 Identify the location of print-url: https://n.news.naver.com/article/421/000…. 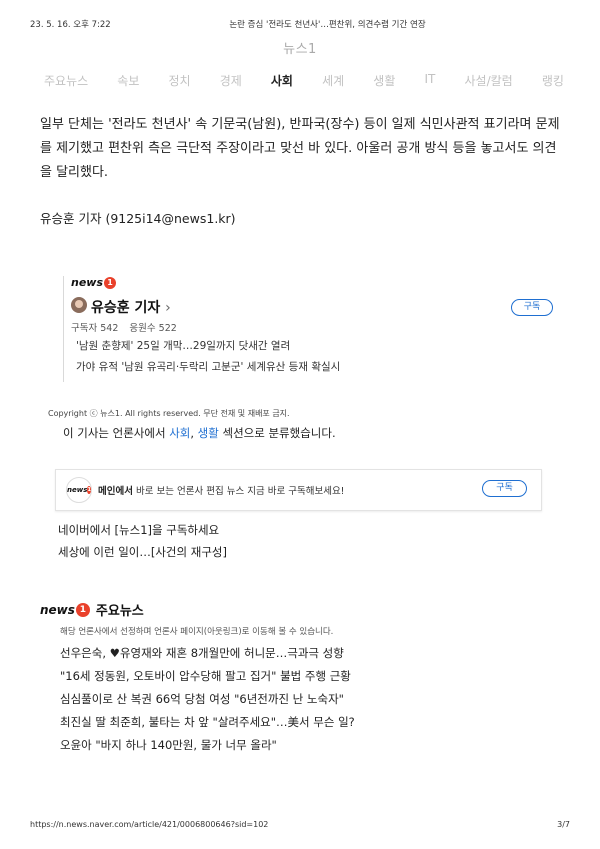
(149, 824).